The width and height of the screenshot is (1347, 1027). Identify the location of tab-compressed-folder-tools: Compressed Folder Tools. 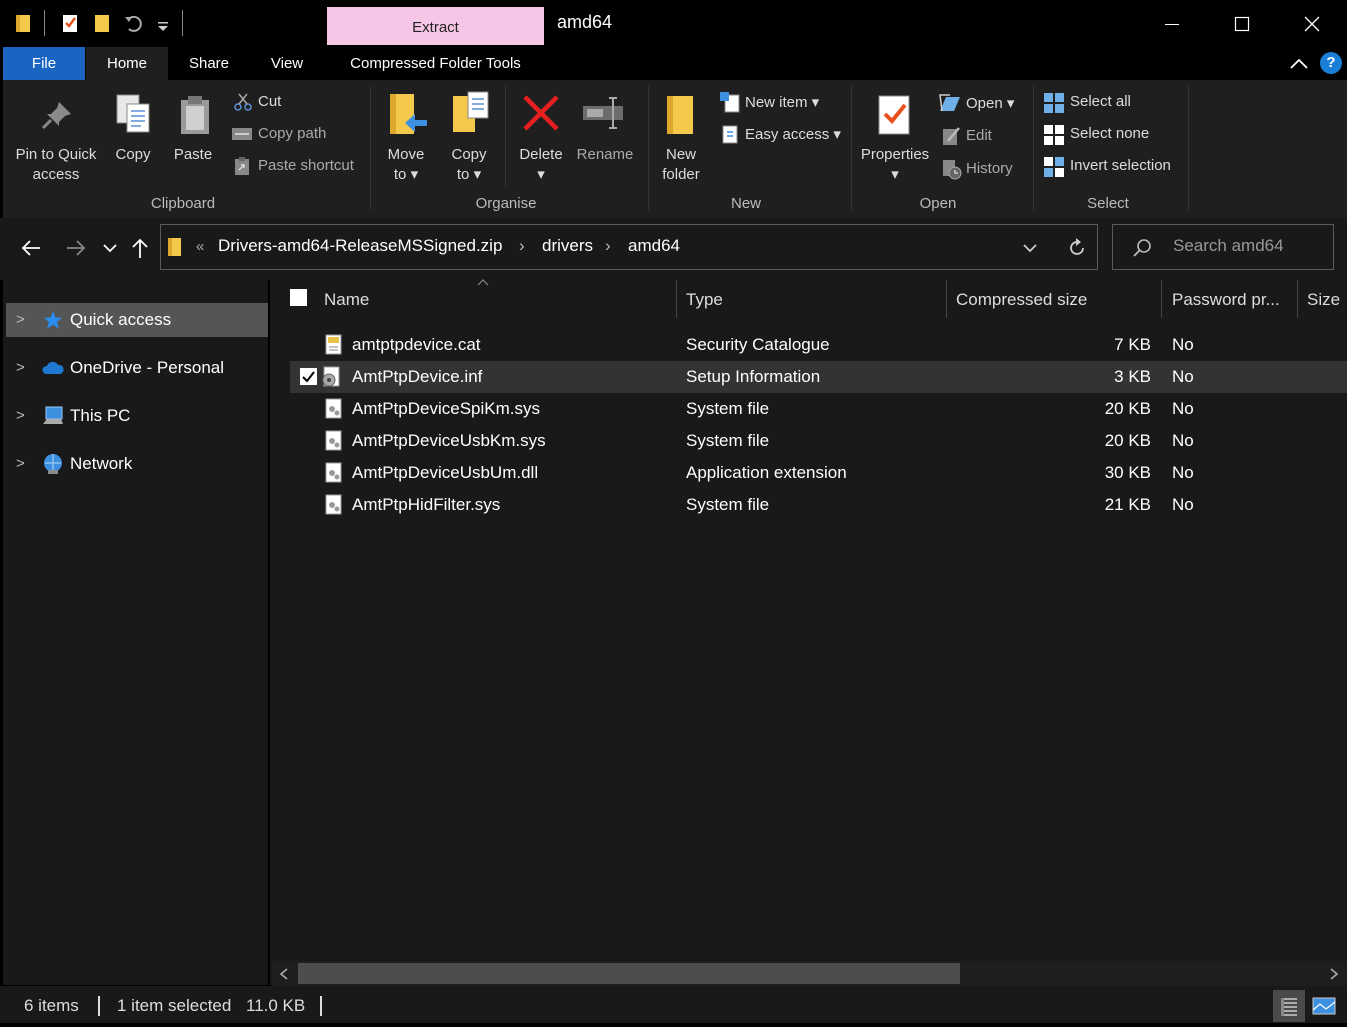
(435, 63).